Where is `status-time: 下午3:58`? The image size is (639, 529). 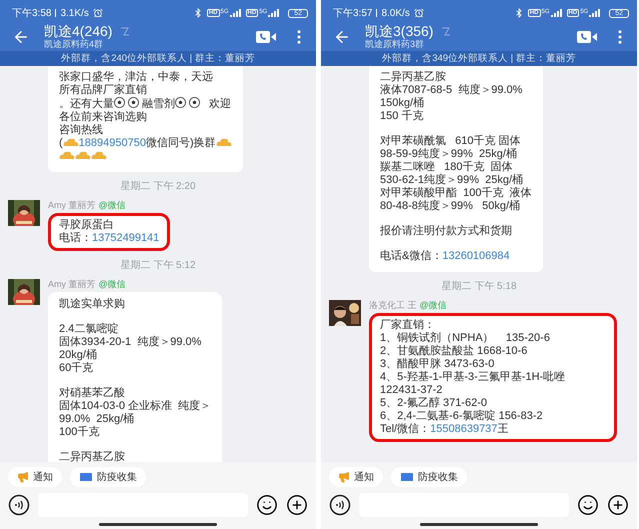
status-time: 下午3:58 is located at coordinates (32, 13).